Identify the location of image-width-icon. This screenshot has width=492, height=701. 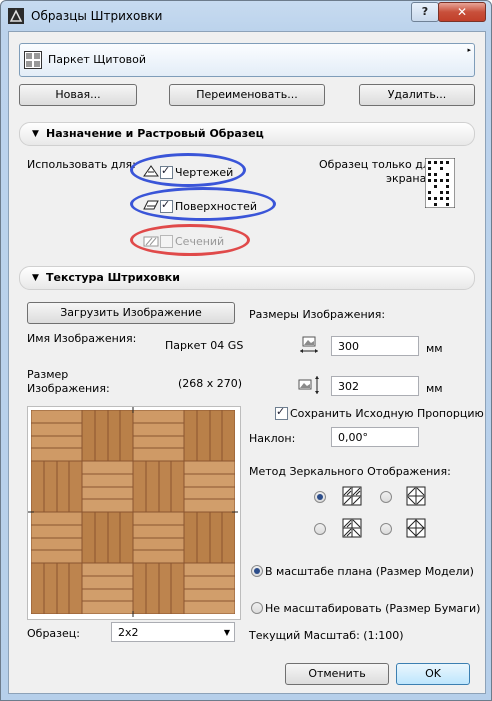
(309, 344).